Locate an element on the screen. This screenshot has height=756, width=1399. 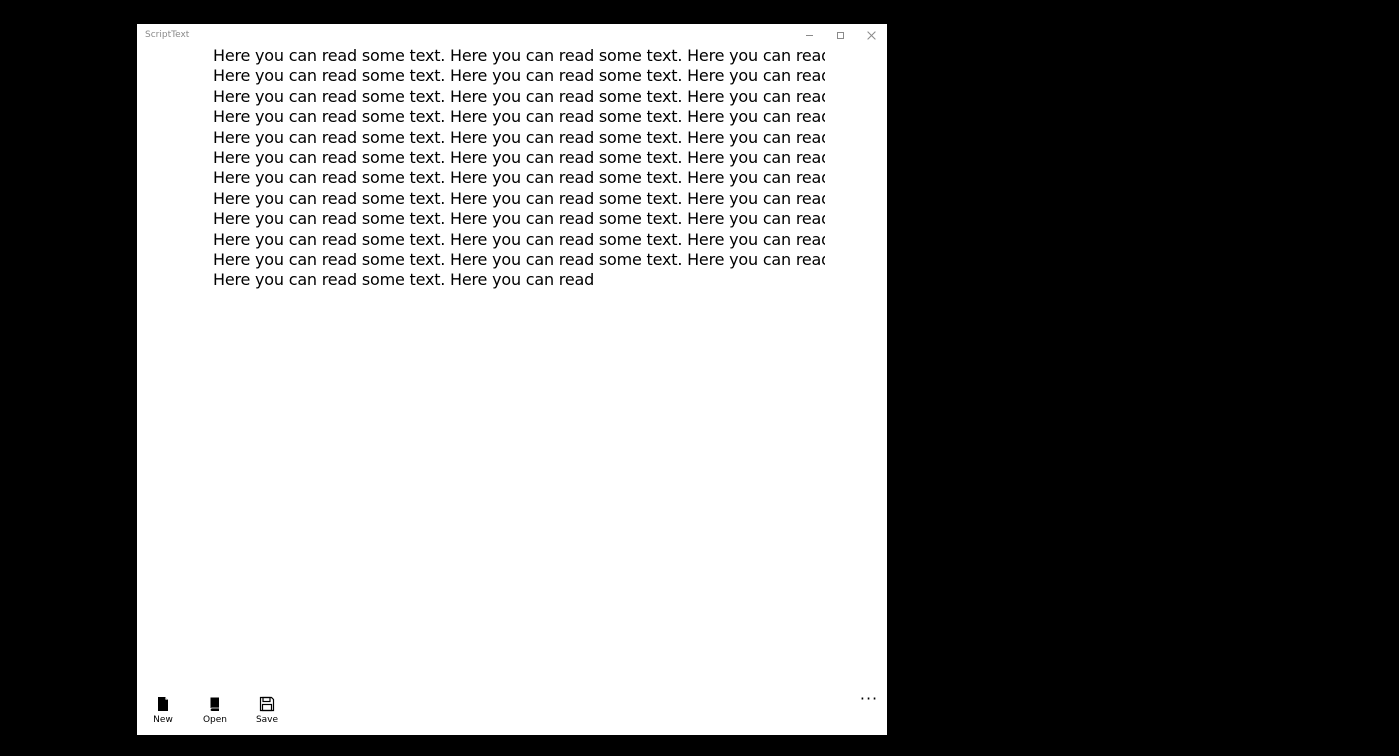
maximize-button is located at coordinates (840, 35).